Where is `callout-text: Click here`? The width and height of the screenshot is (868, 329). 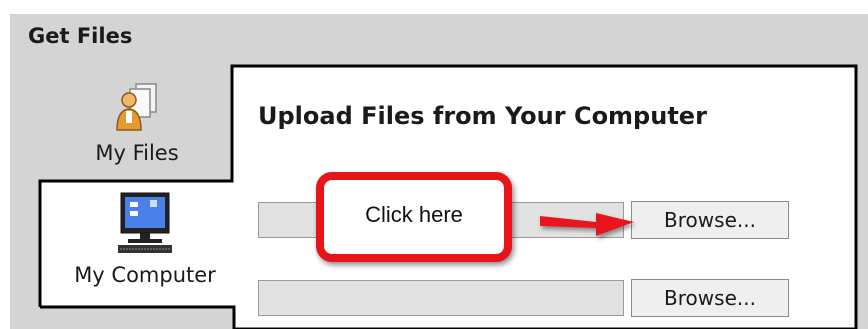
callout-text: Click here is located at coordinates (414, 214).